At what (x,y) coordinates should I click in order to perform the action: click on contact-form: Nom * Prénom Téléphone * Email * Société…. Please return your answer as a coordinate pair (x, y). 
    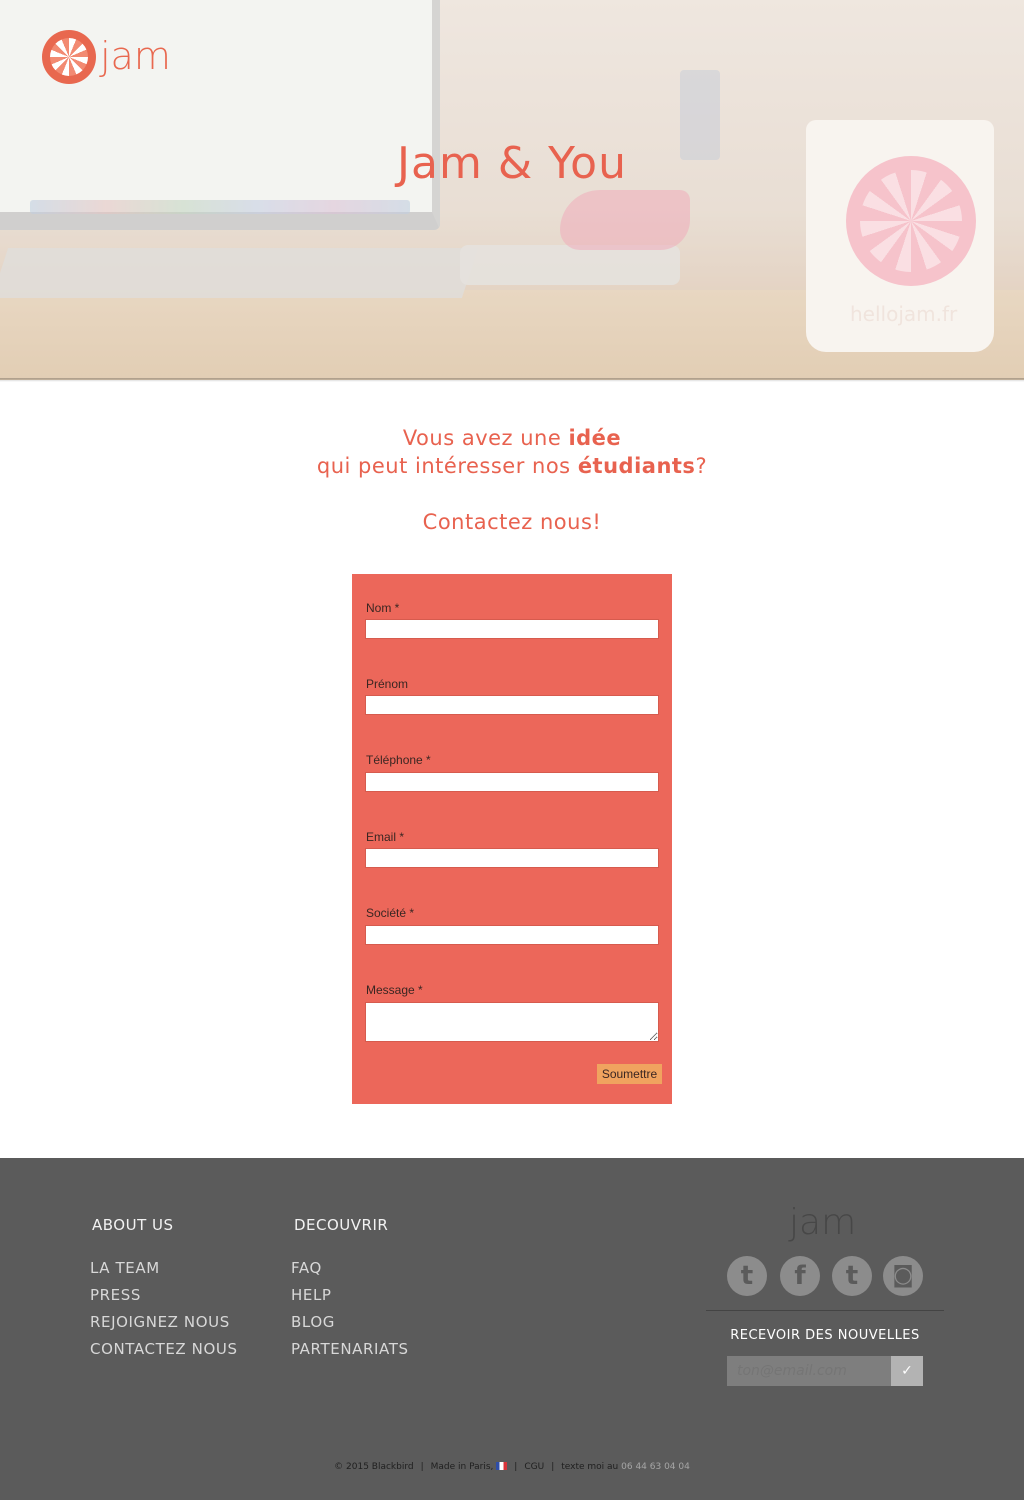
    Looking at the image, I should click on (512, 839).